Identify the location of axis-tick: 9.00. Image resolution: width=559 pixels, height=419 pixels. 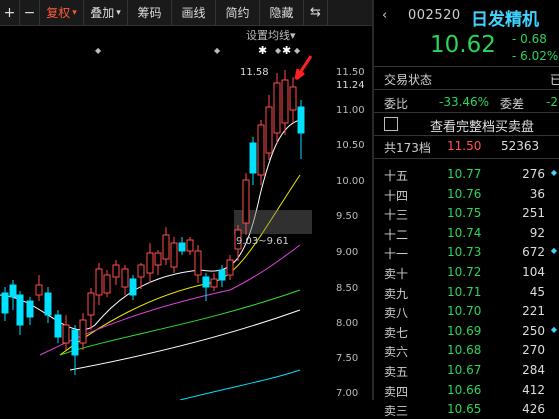
(347, 252).